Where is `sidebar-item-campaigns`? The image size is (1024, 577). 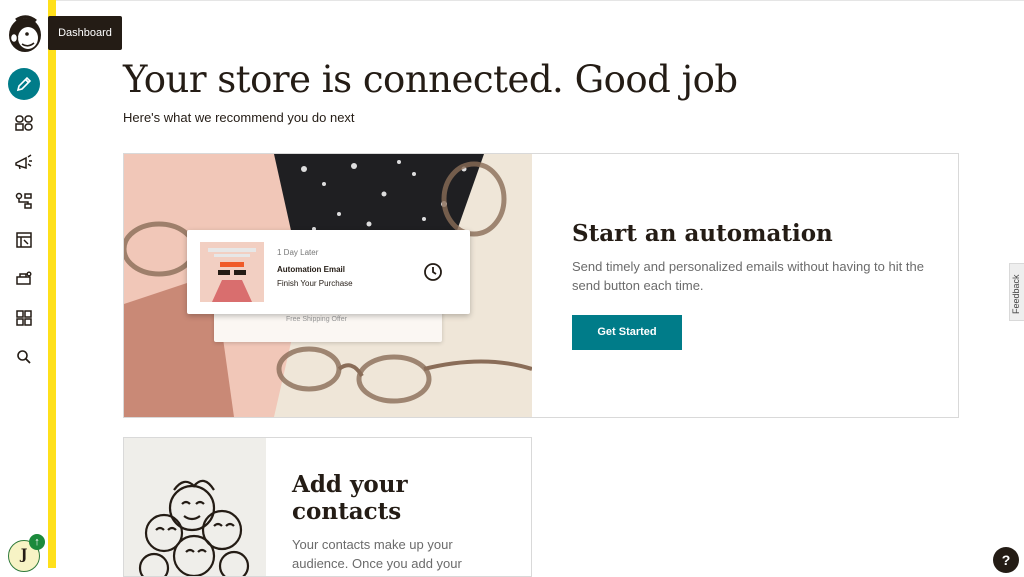 sidebar-item-campaigns is located at coordinates (24, 162).